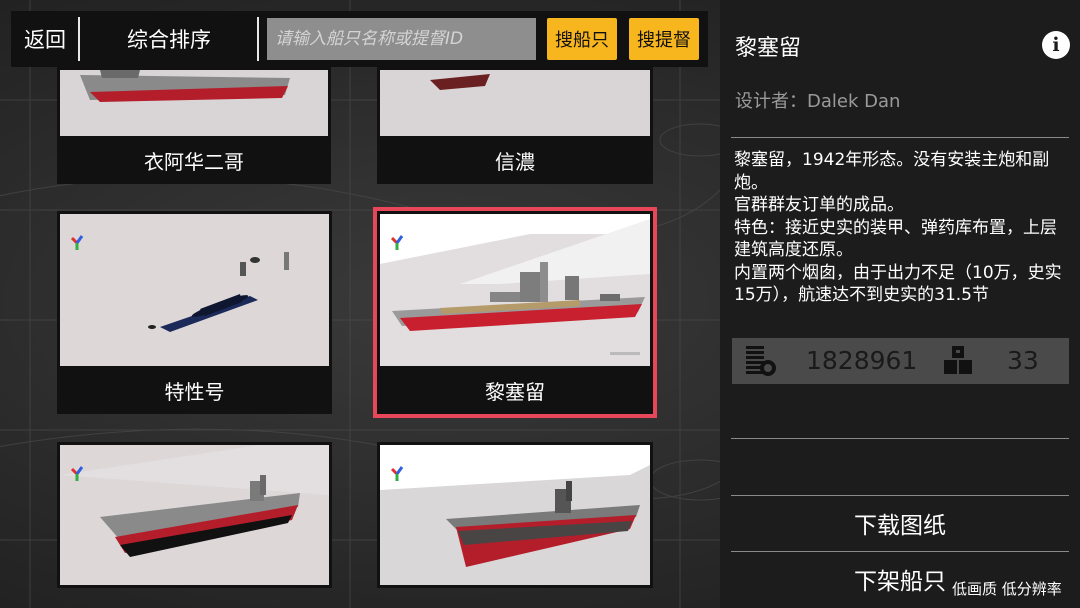  What do you see at coordinates (862, 360) in the screenshot?
I see `block-count: 1828961` at bounding box center [862, 360].